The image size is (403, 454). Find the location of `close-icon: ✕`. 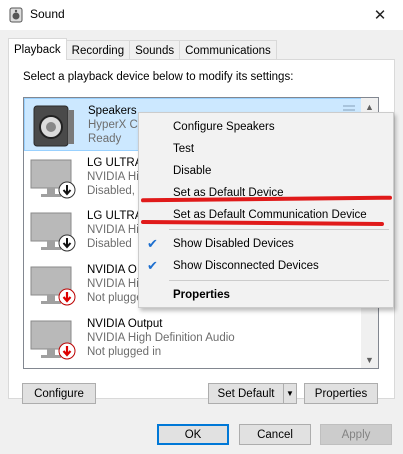

close-icon: ✕ is located at coordinates (380, 15).